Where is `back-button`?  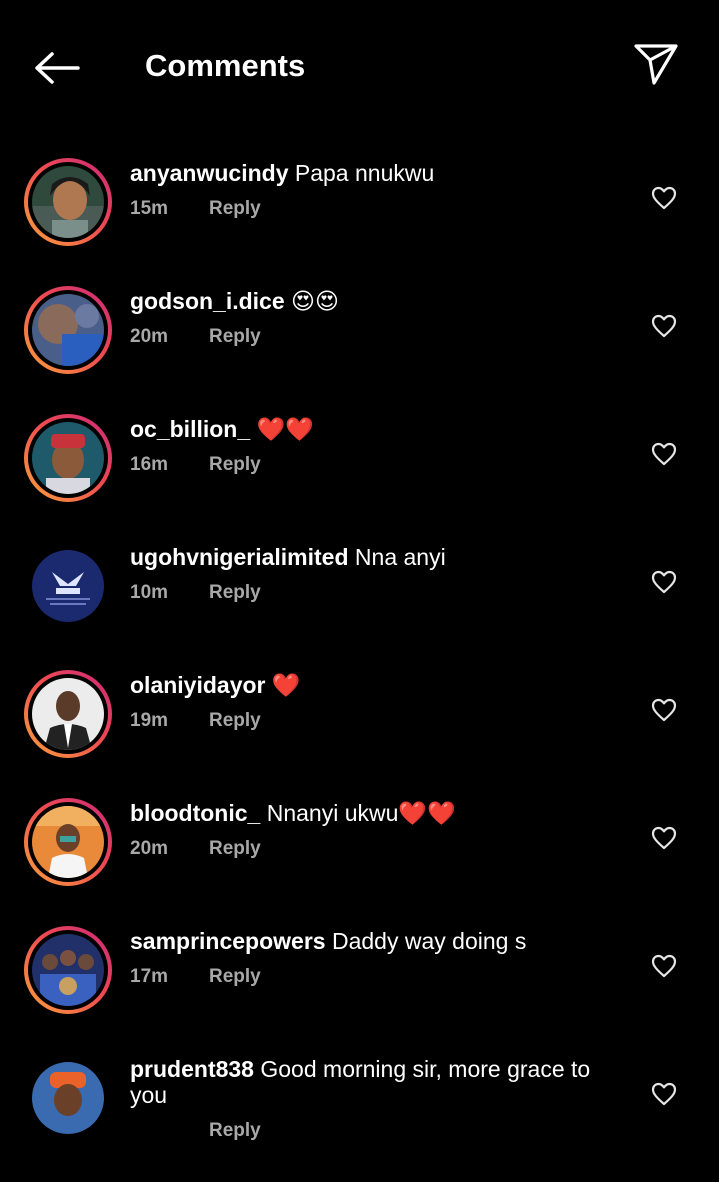 back-button is located at coordinates (56, 68).